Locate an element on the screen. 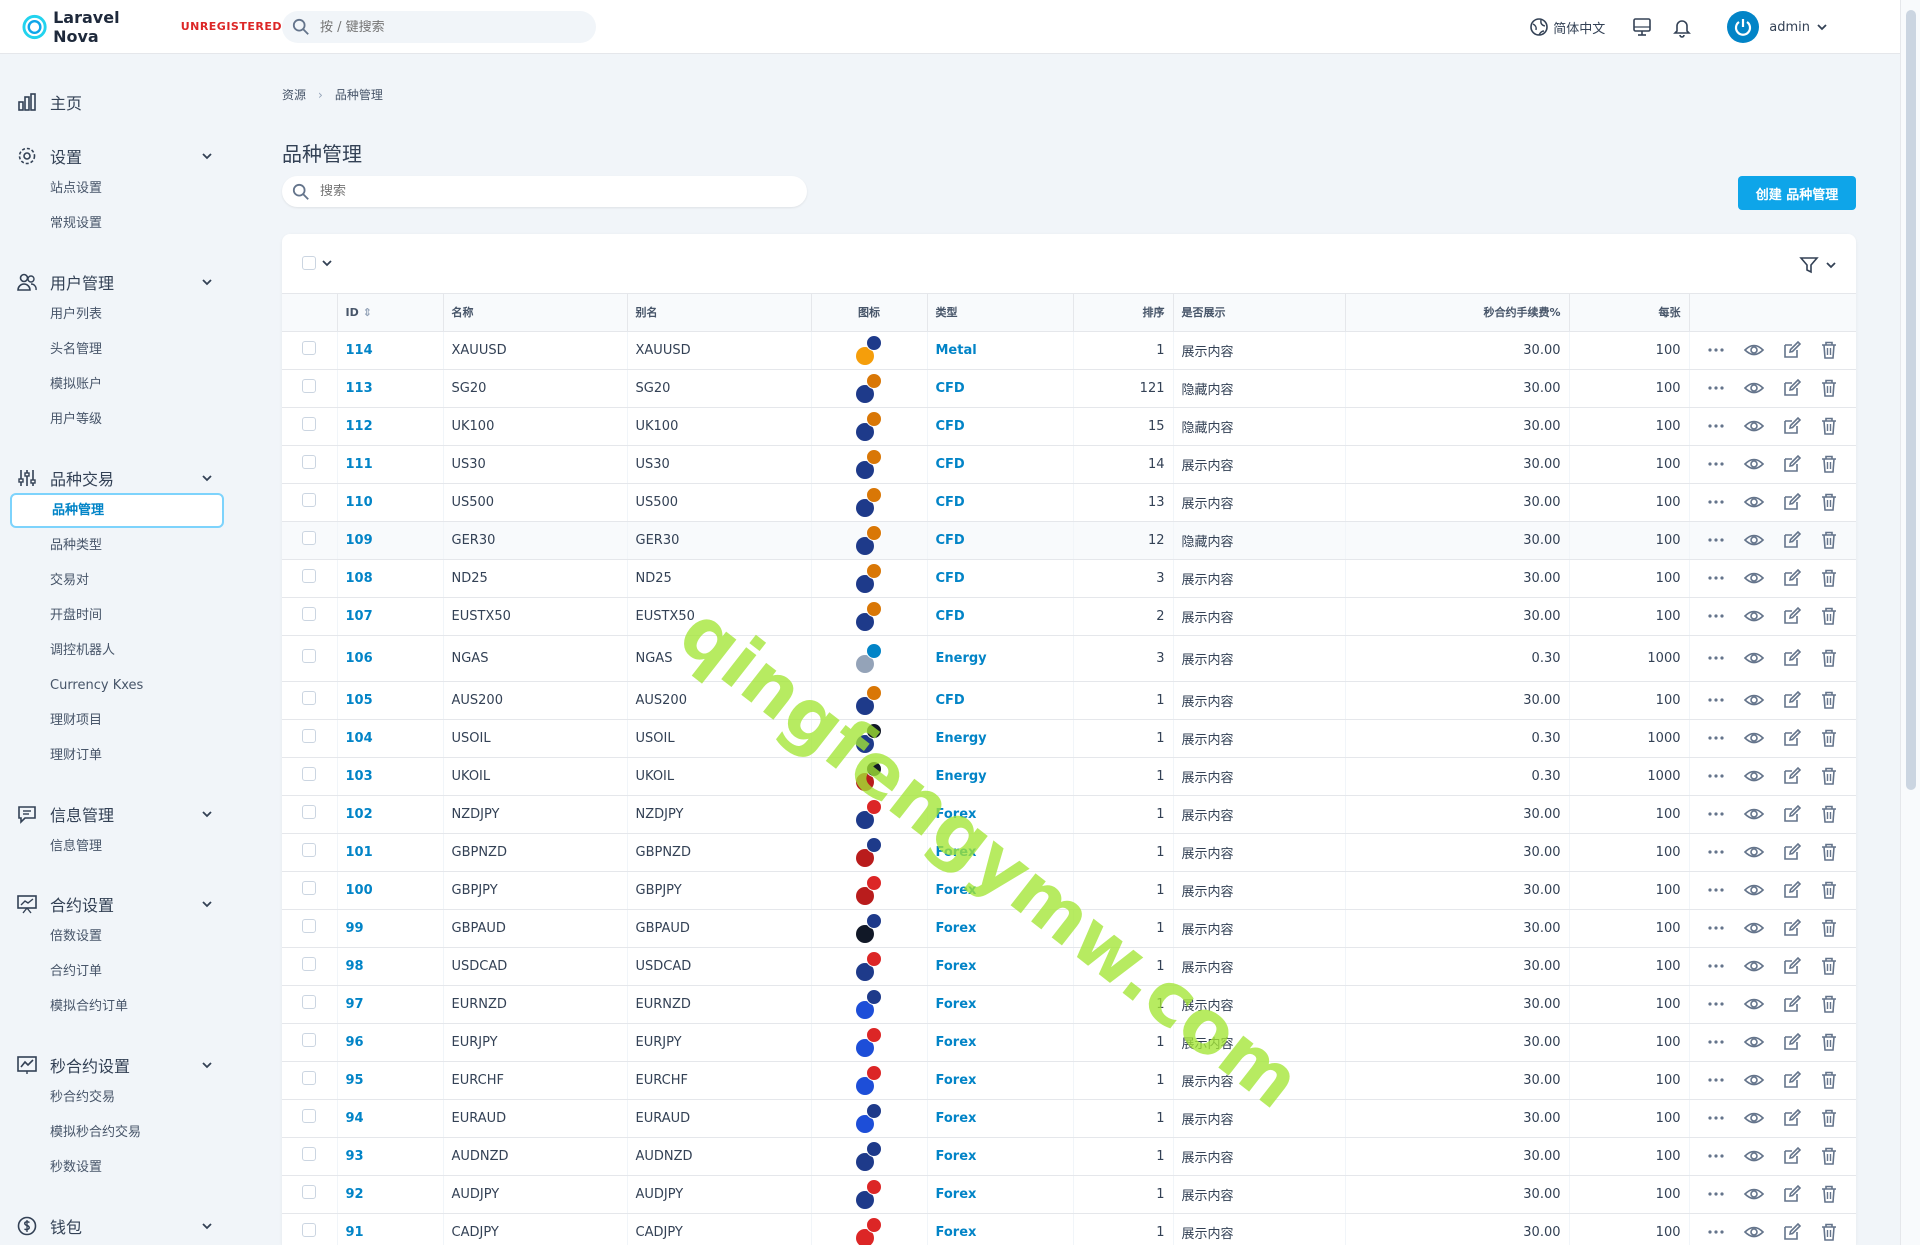  cell-id: 102 is located at coordinates (390, 814).